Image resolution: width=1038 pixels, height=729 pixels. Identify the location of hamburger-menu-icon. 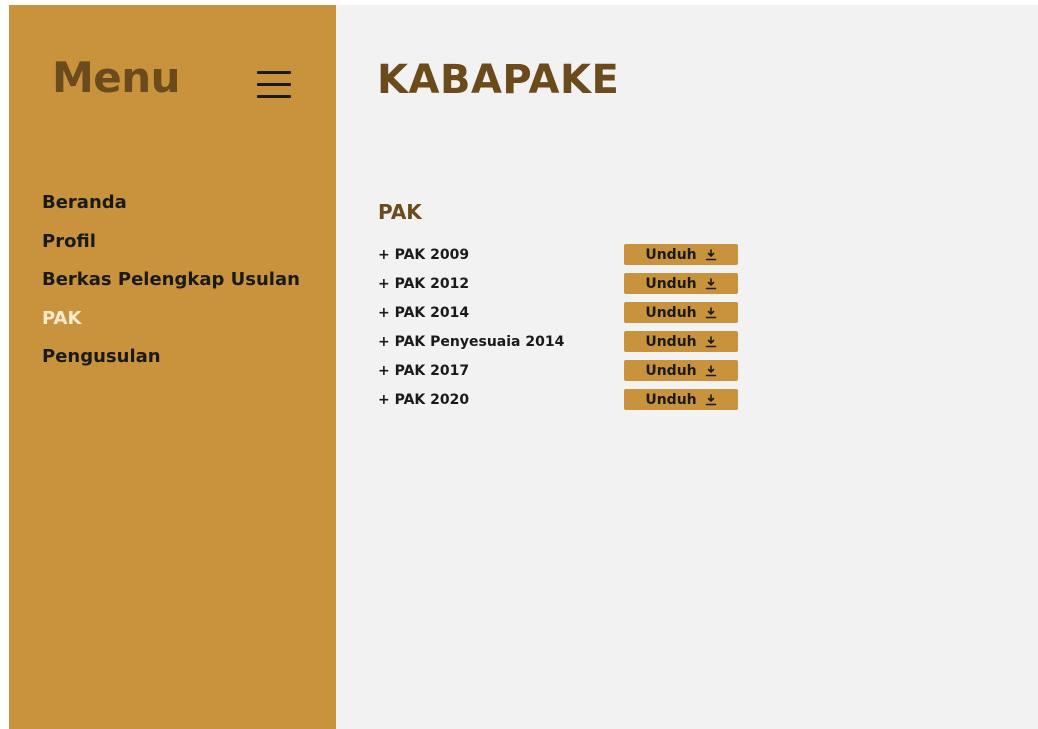
(274, 85).